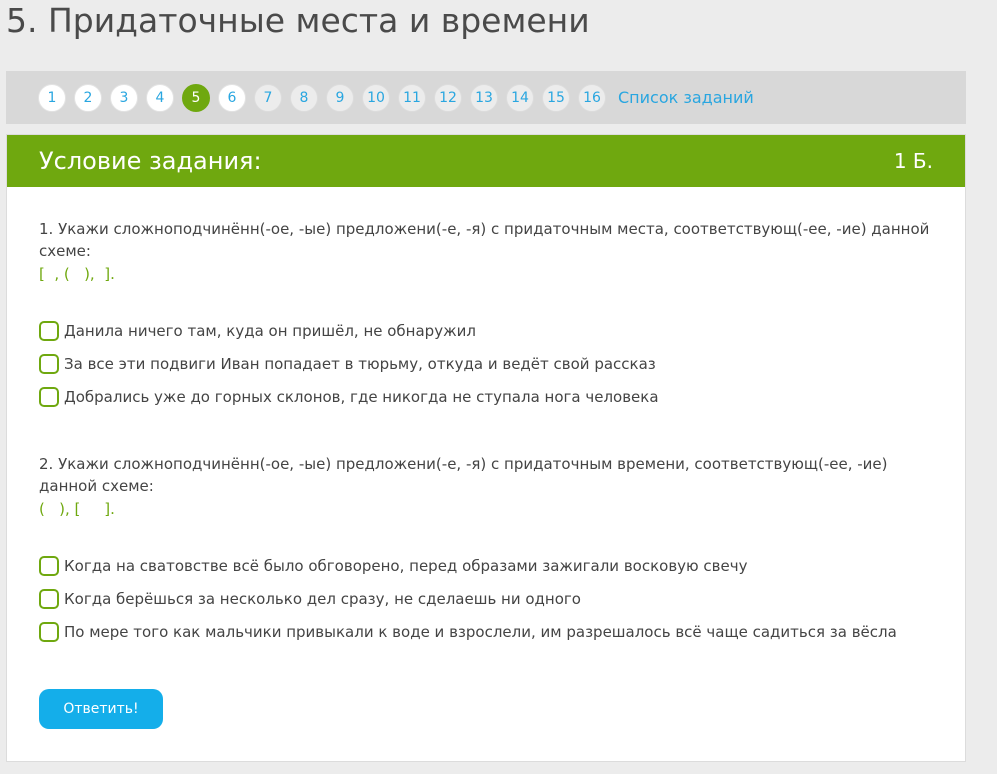 The width and height of the screenshot is (997, 774). What do you see at coordinates (592, 97) in the screenshot?
I see `task-number-16: 16` at bounding box center [592, 97].